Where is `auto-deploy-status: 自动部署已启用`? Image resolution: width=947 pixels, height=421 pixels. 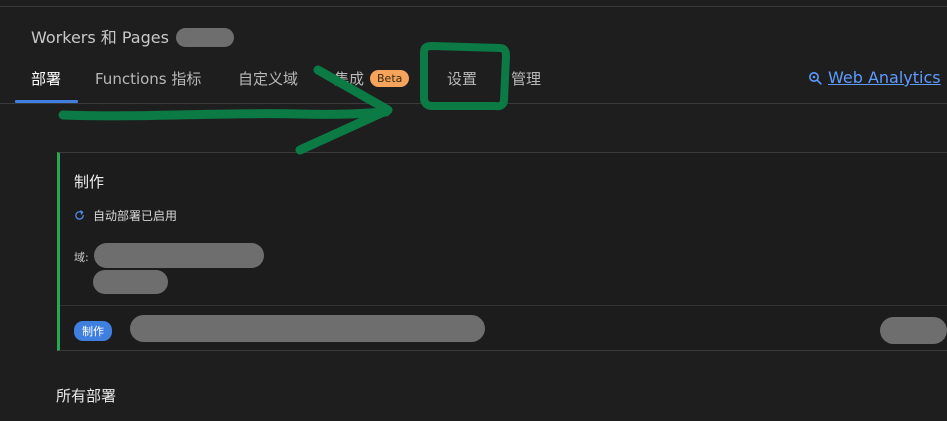 auto-deploy-status: 自动部署已启用 is located at coordinates (125, 215).